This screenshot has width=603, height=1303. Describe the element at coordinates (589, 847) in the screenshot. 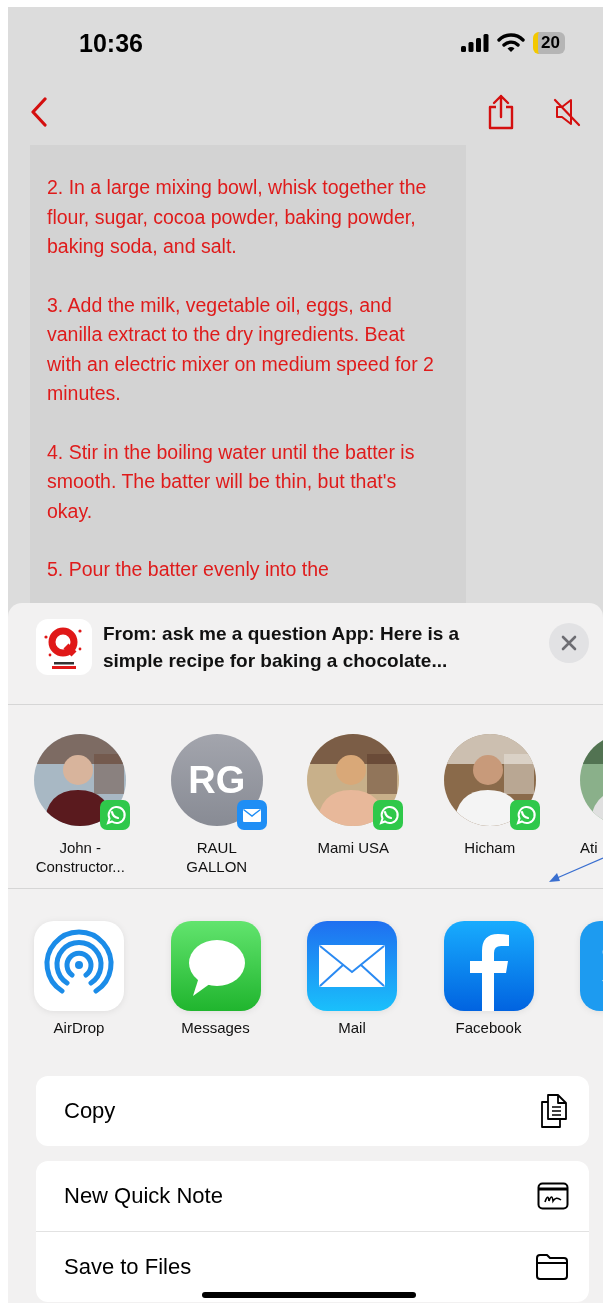

I see `contact-name: Ati` at that location.